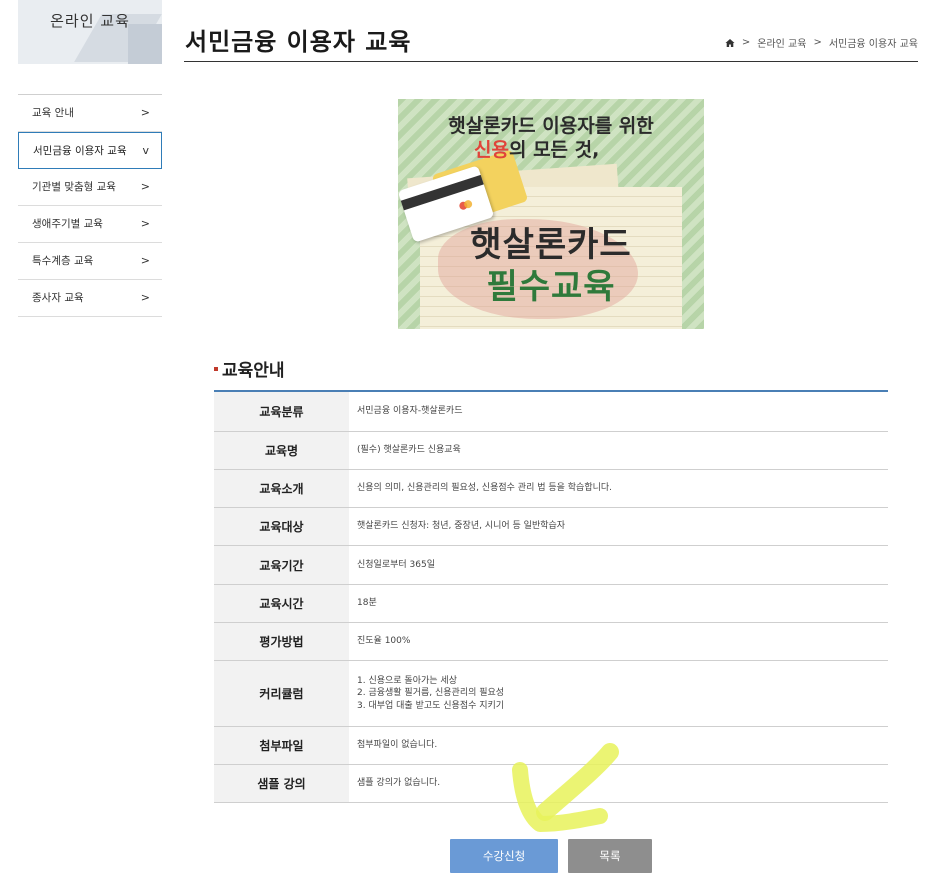 This screenshot has height=896, width=936. Describe the element at coordinates (551, 214) in the screenshot. I see `course-banner: 햇살론카드 이용자를 위한 신용의 모든 것, 햇살론카드 필수교육` at that location.